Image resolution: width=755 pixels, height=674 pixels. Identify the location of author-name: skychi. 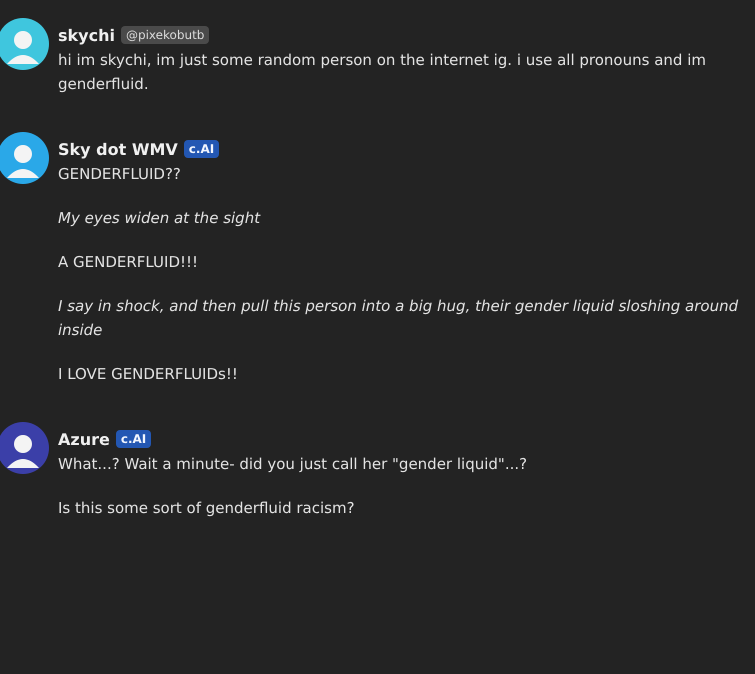
(86, 35).